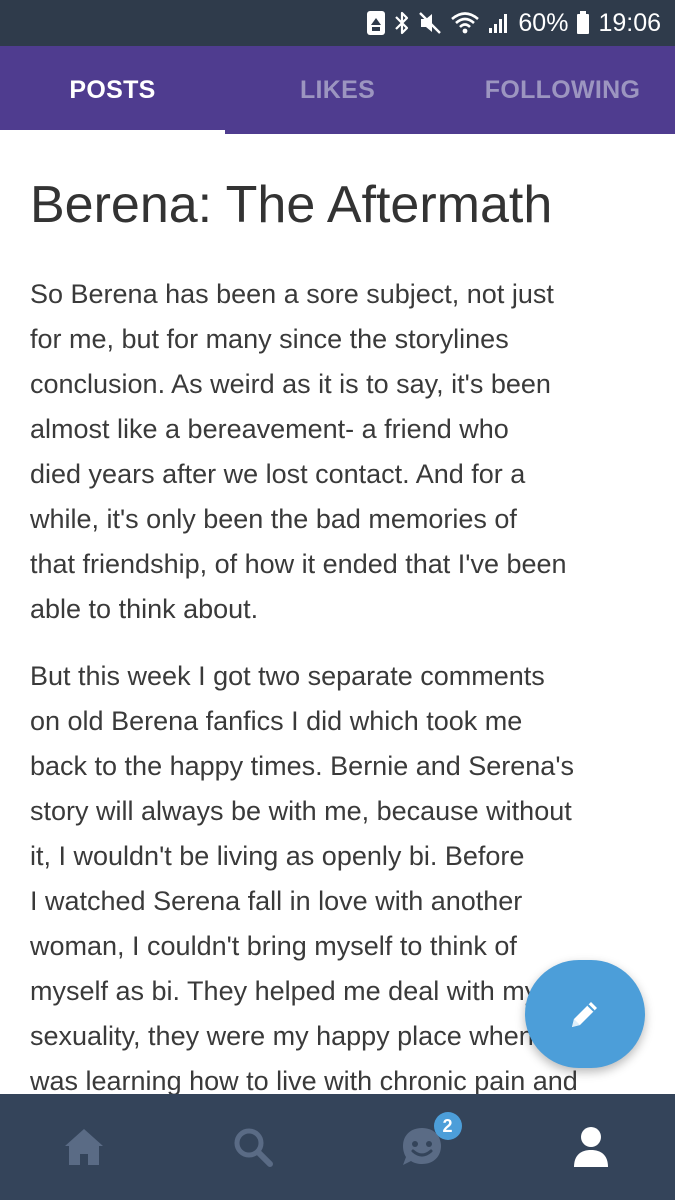  Describe the element at coordinates (402, 23) in the screenshot. I see `bluetooth-icon` at that location.